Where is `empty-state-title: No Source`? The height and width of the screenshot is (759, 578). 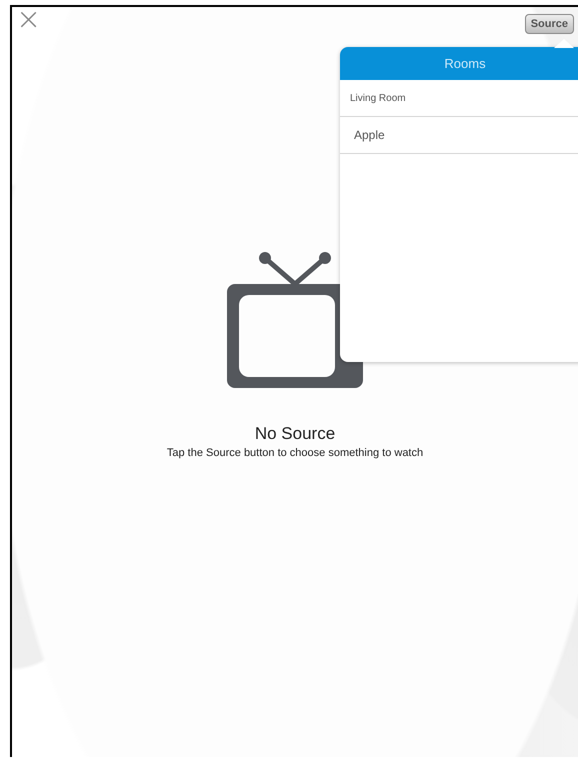
empty-state-title: No Source is located at coordinates (295, 434).